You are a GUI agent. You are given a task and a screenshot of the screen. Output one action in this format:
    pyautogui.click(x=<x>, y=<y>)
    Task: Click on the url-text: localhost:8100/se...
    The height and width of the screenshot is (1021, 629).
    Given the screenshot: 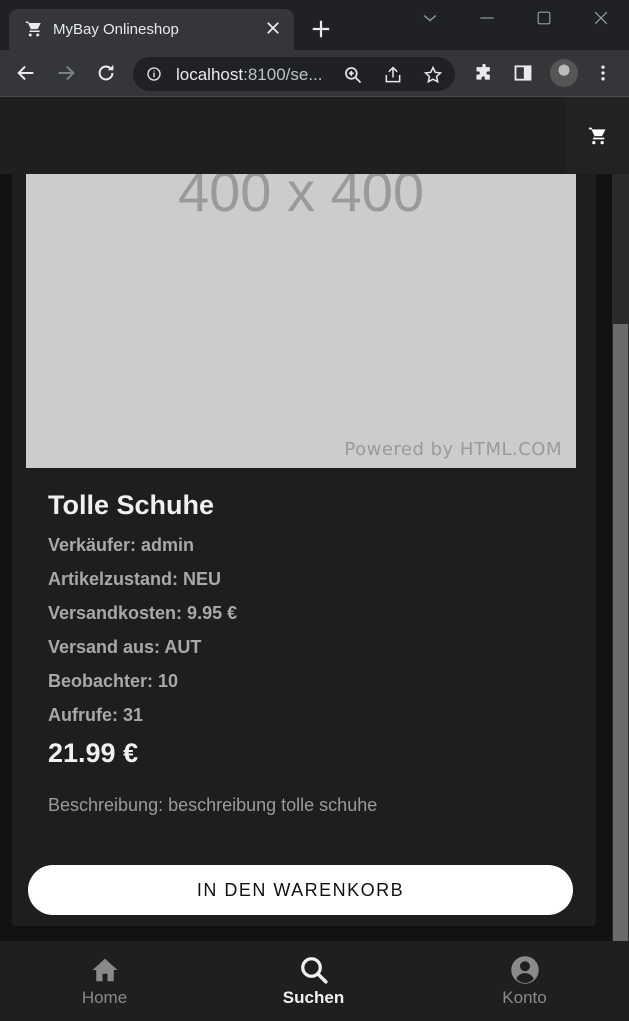 What is the action you would take?
    pyautogui.click(x=249, y=74)
    